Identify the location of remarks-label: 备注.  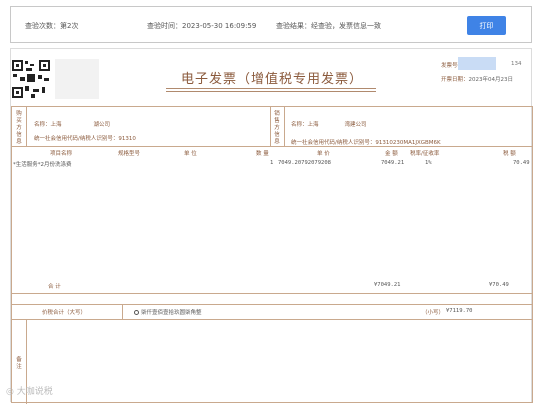
(19, 363).